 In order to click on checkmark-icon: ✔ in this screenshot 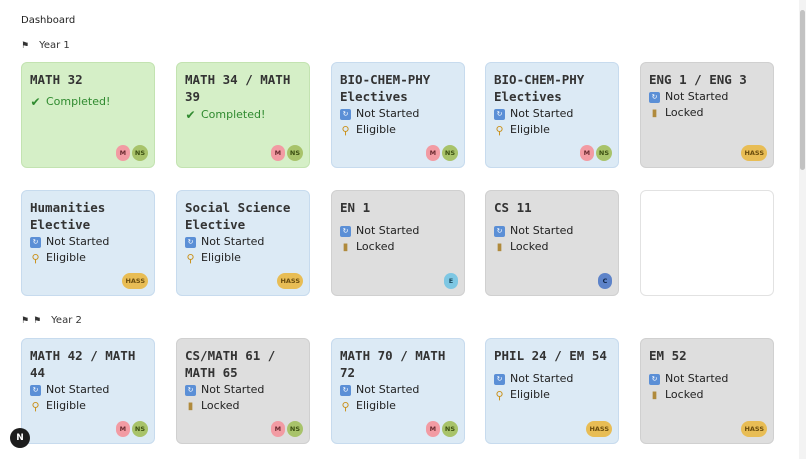, I will do `click(35, 101)`.